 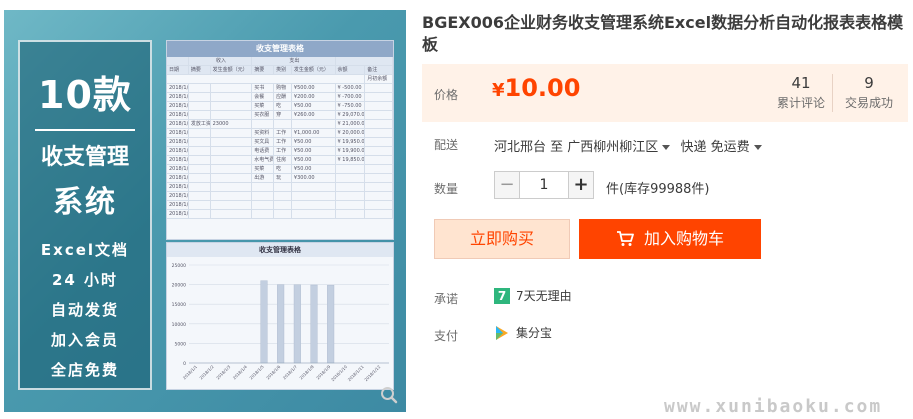 I want to click on review-count: 41, so click(x=801, y=83).